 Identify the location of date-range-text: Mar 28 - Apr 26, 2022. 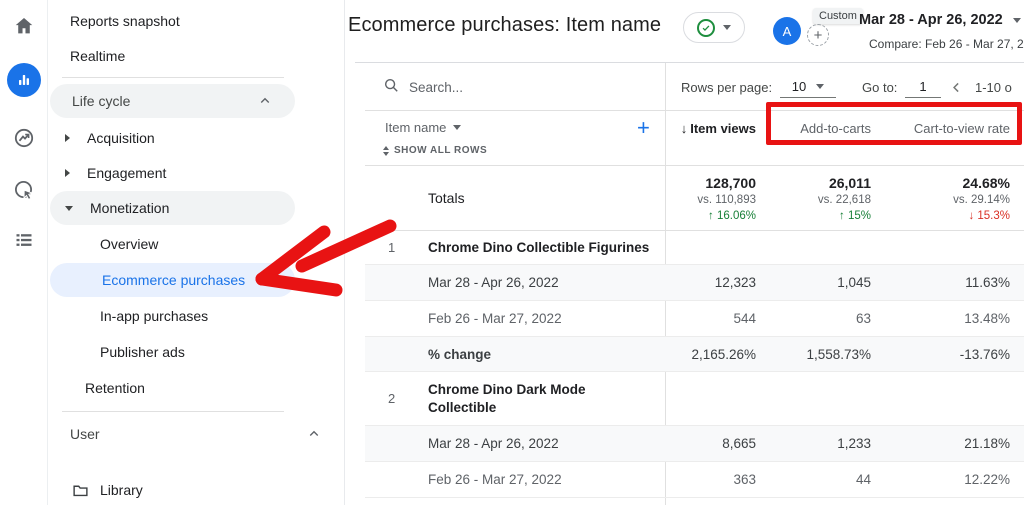
(931, 20).